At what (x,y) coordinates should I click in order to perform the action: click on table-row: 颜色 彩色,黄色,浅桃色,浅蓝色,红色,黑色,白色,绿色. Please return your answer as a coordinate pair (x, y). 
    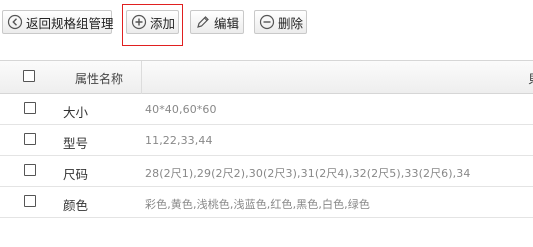
    Looking at the image, I should click on (266, 202).